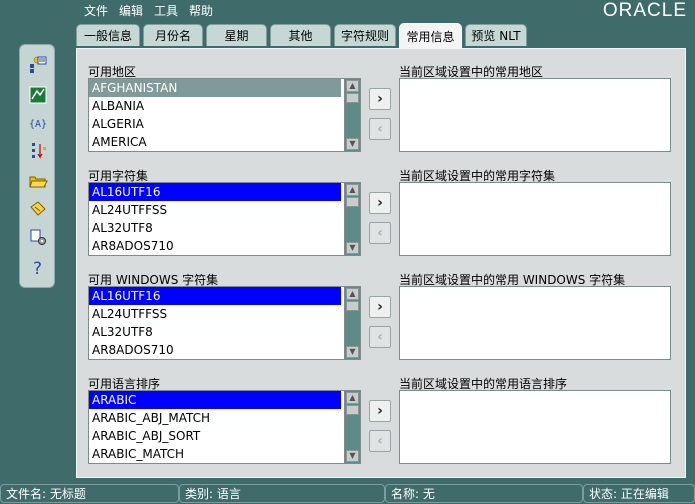  What do you see at coordinates (173, 35) in the screenshot?
I see `tab-month-names: 月份名` at bounding box center [173, 35].